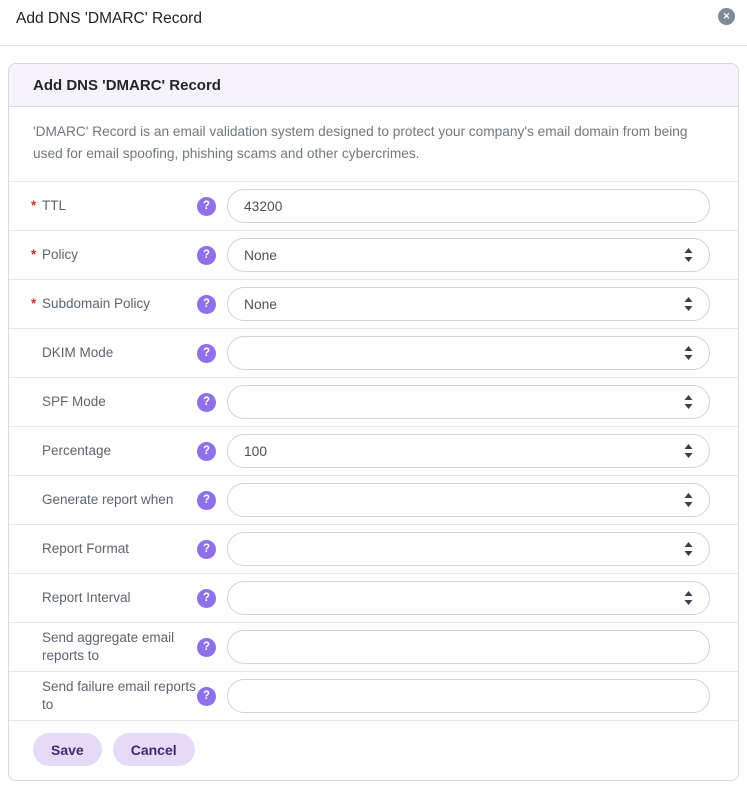 Image resolution: width=747 pixels, height=791 pixels. What do you see at coordinates (256, 451) in the screenshot?
I see `select-value: 100` at bounding box center [256, 451].